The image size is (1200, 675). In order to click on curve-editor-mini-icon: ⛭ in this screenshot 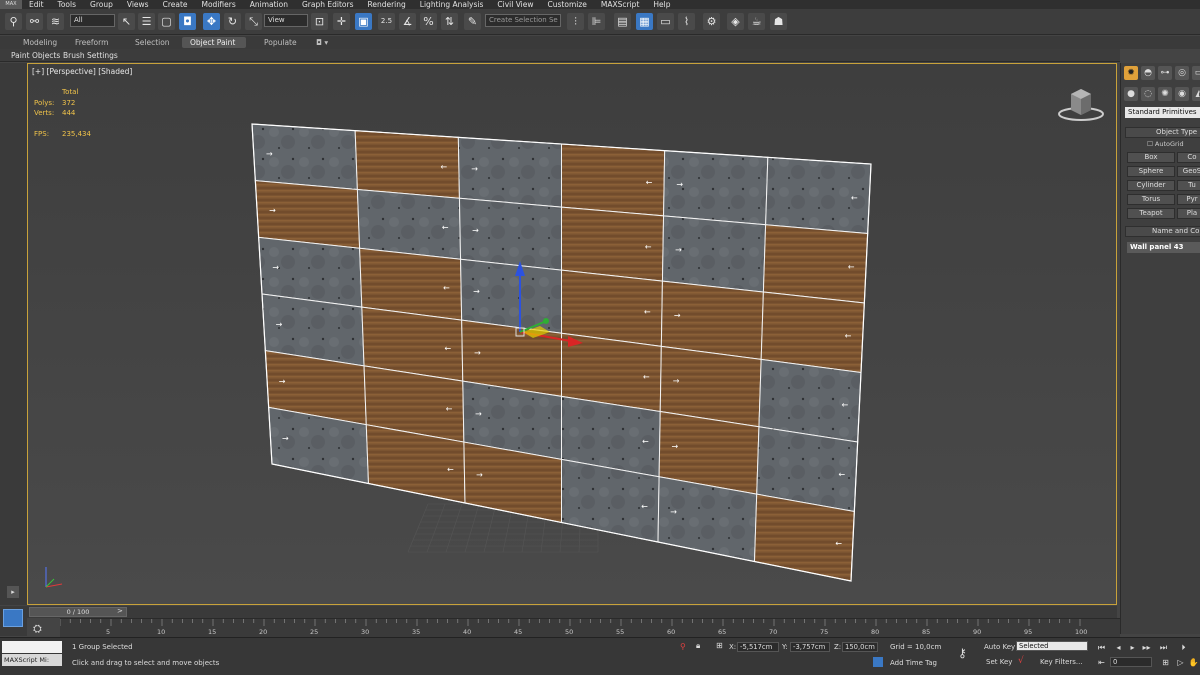, I will do `click(37, 629)`.